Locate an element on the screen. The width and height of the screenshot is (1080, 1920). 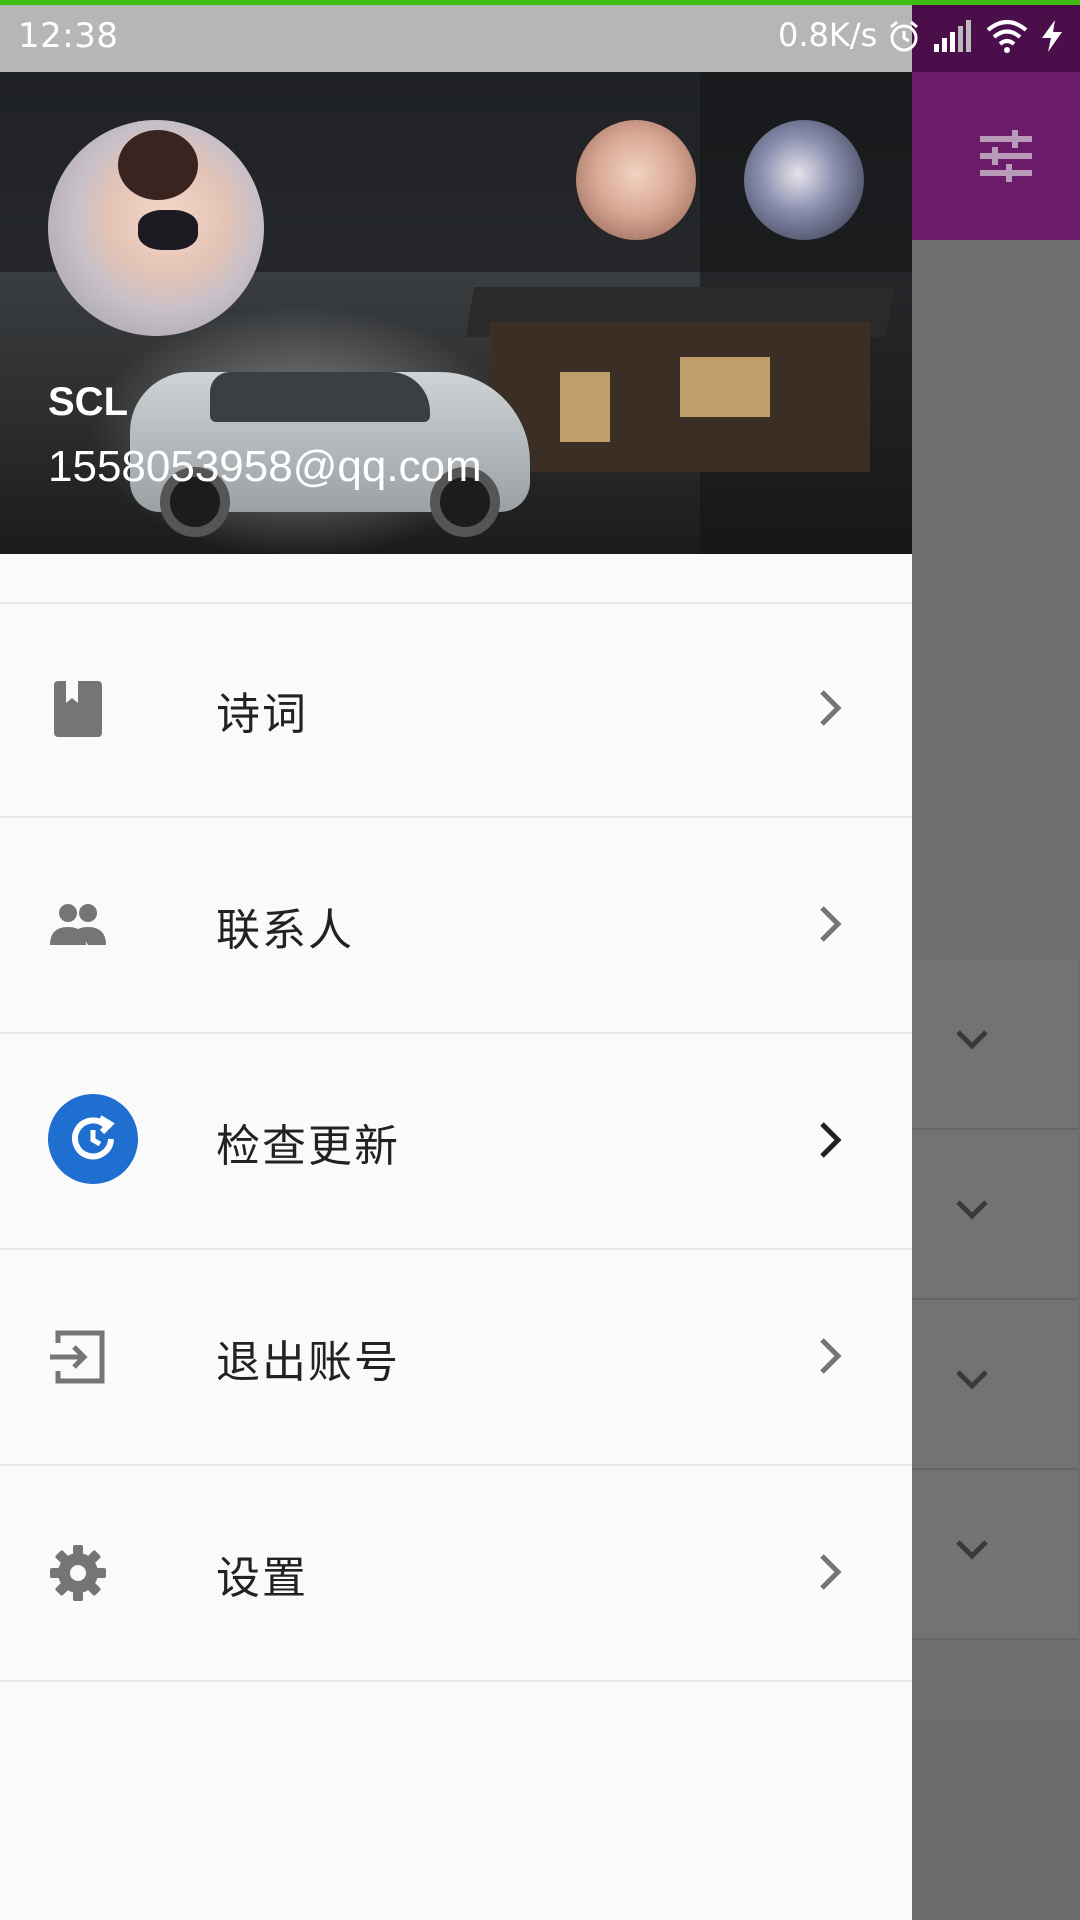
menu-item-label: 设置 is located at coordinates (262, 1578).